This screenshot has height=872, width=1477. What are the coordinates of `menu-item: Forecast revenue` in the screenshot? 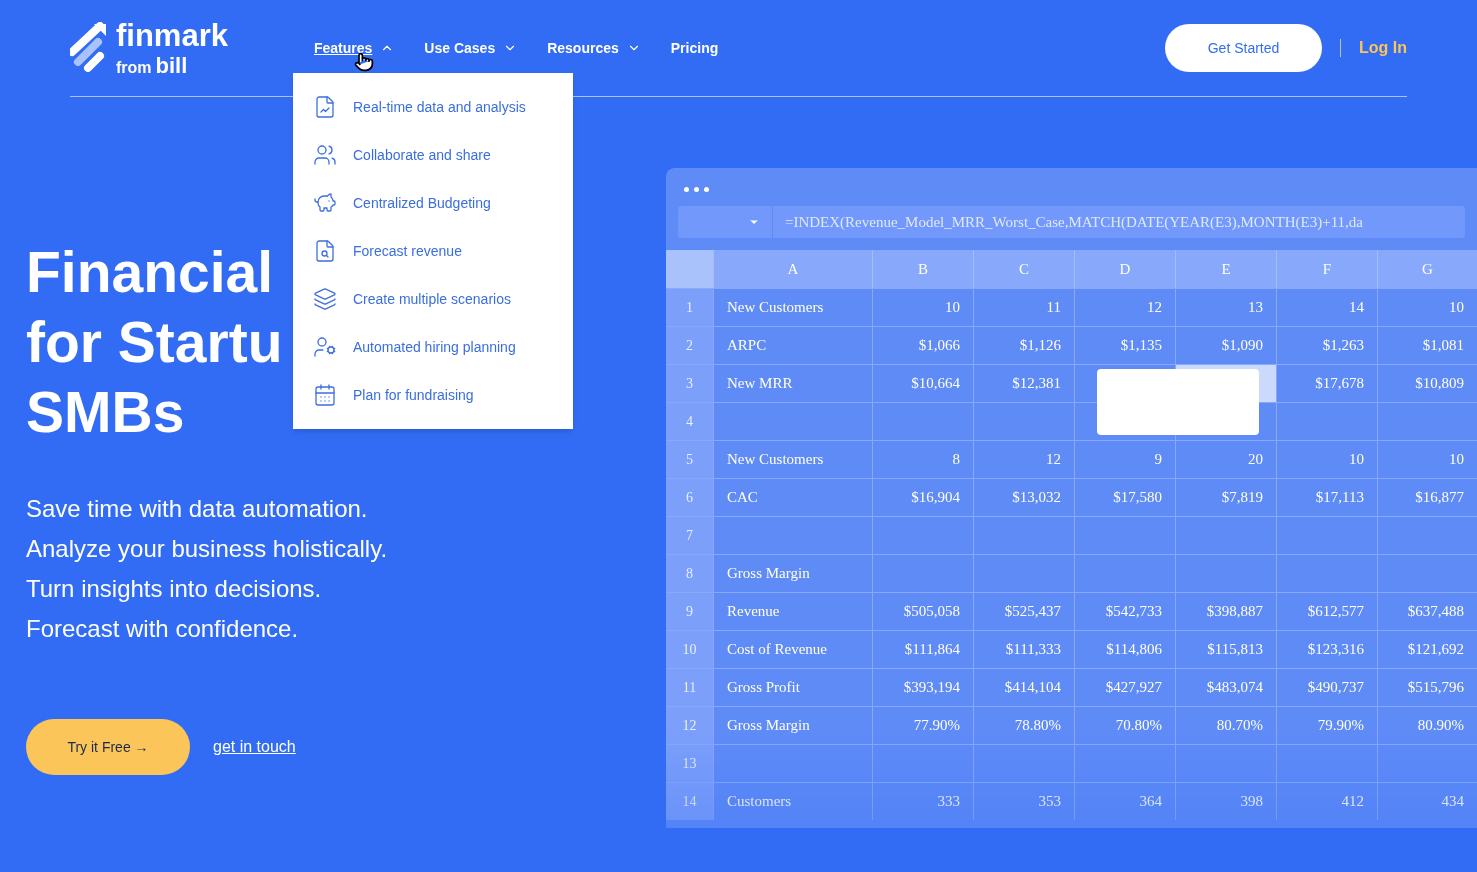 It's located at (407, 251).